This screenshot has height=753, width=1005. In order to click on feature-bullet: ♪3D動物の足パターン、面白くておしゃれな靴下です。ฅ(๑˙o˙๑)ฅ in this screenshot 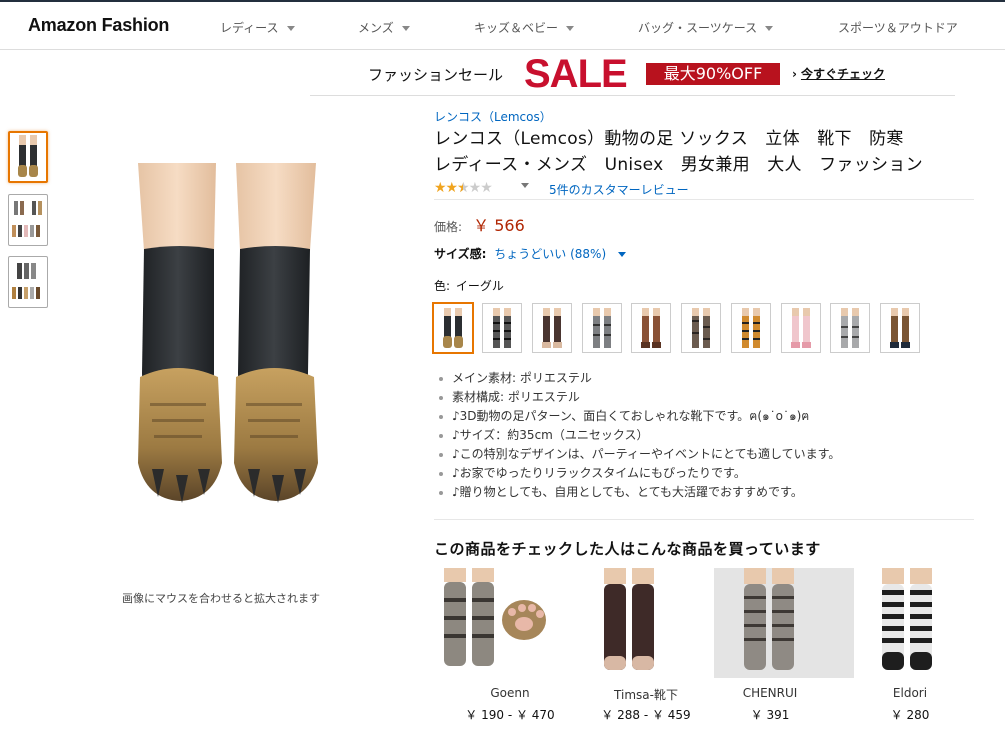, I will do `click(708, 416)`.